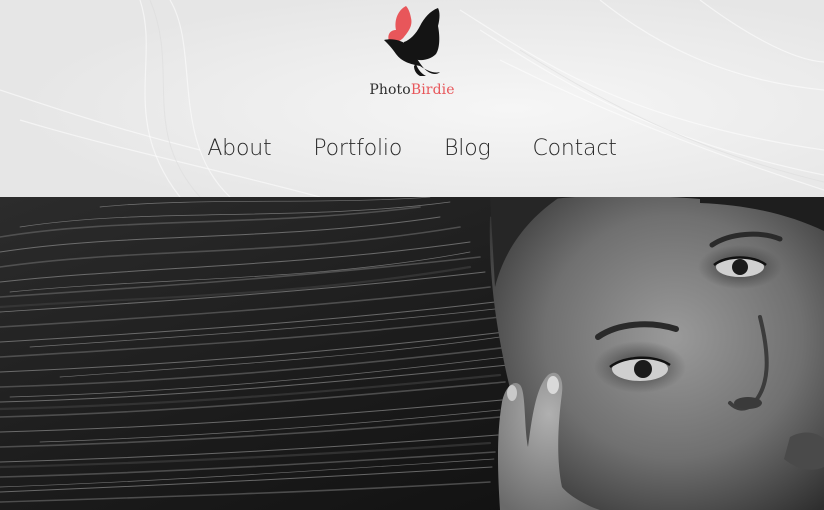 The image size is (824, 510). I want to click on bird-butterfly-logo-icon, so click(412, 41).